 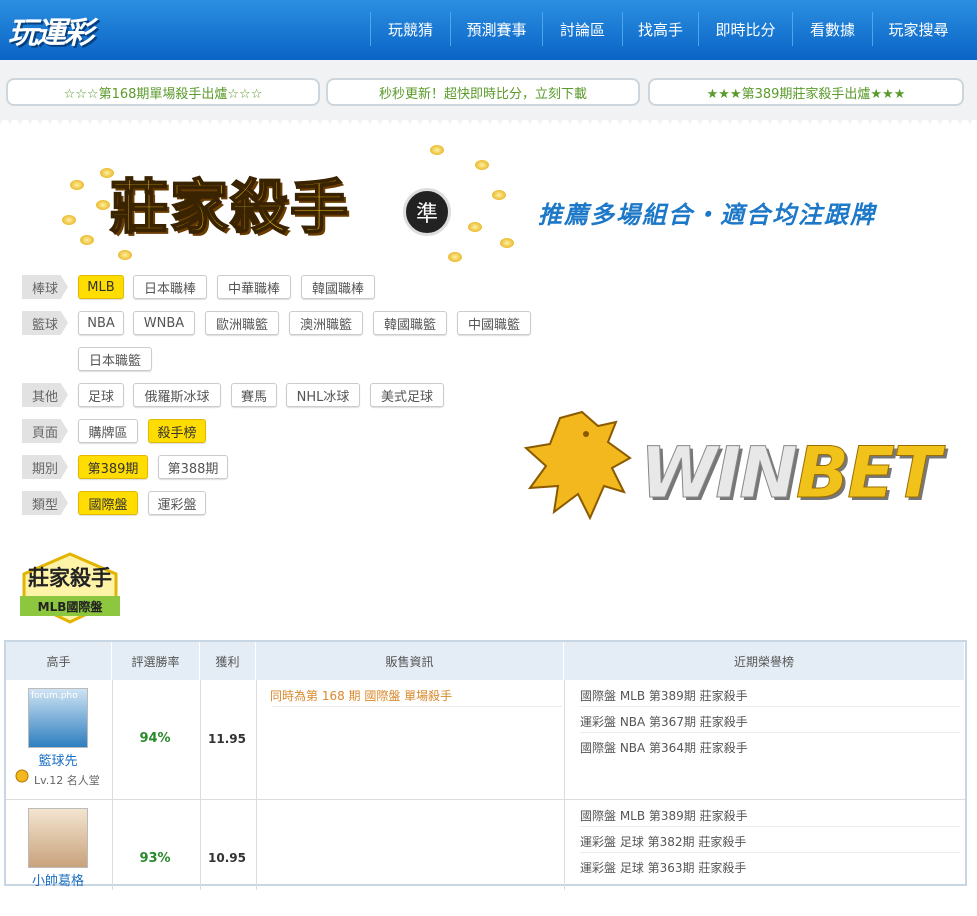 What do you see at coordinates (101, 323) in the screenshot?
I see `filter-chip-nba: NBA` at bounding box center [101, 323].